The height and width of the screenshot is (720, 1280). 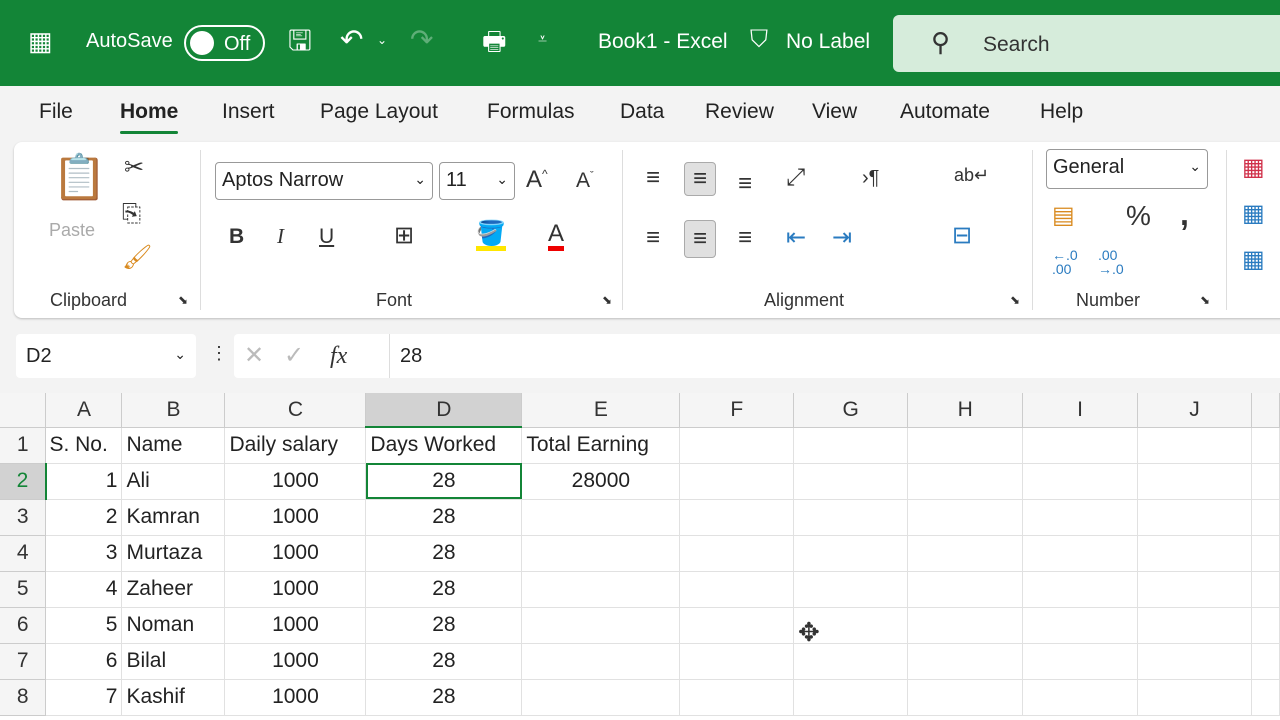 I want to click on cell-B8: Kashif, so click(x=173, y=697).